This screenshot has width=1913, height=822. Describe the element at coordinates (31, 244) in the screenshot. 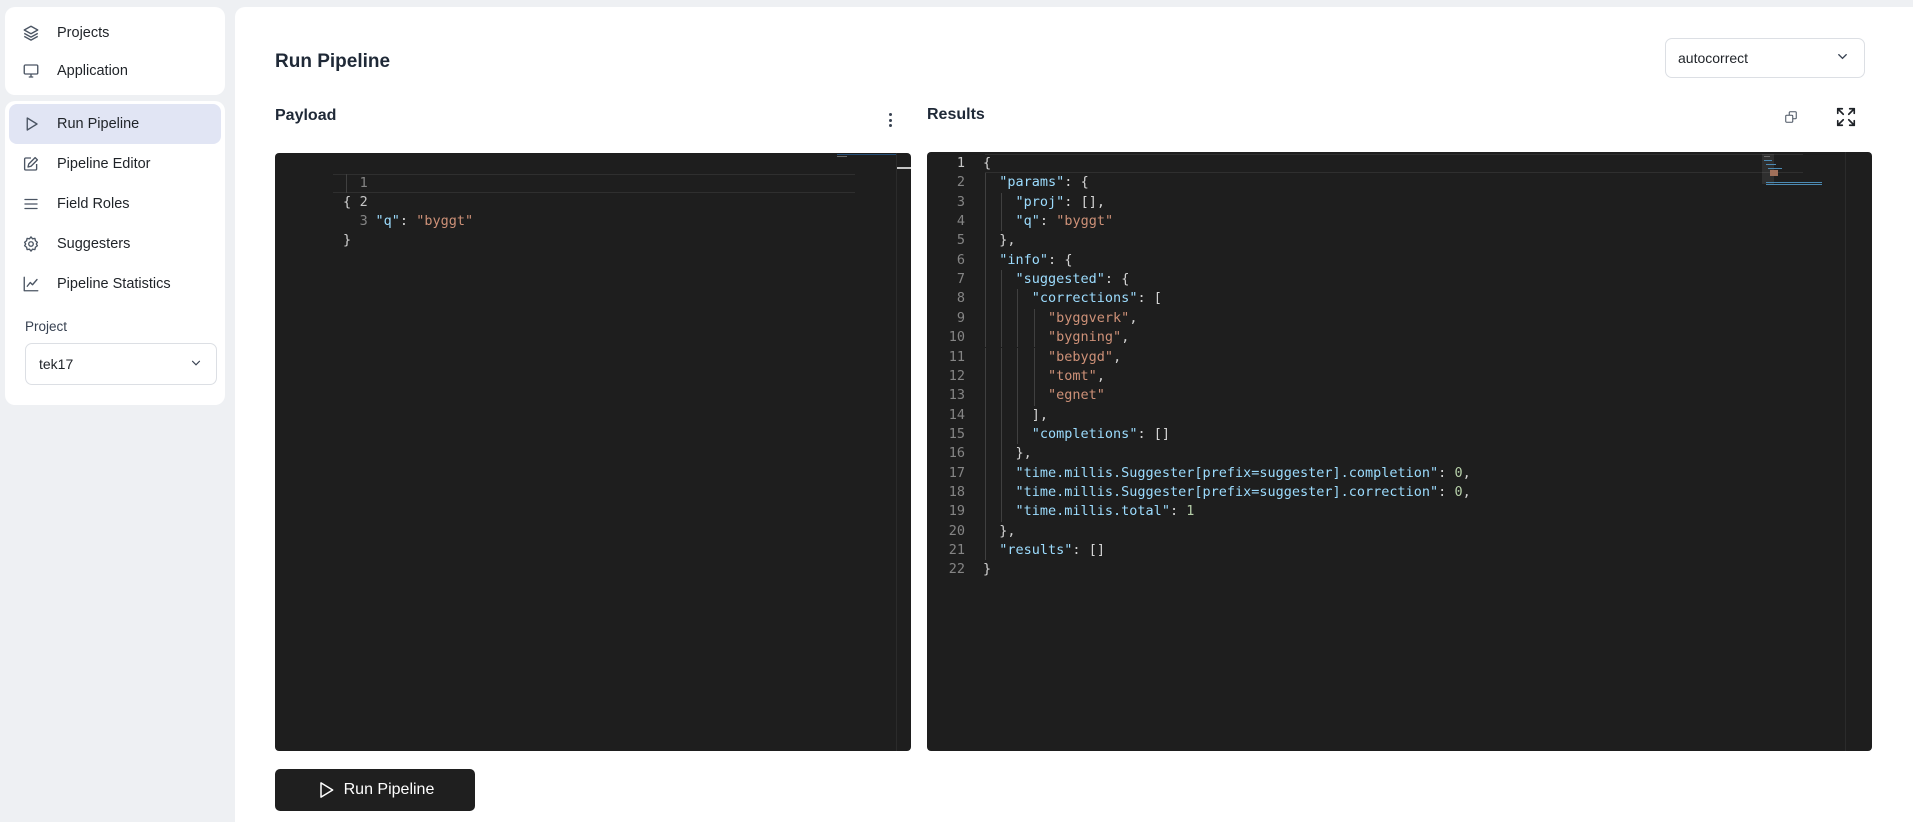

I see `gear-icon` at that location.